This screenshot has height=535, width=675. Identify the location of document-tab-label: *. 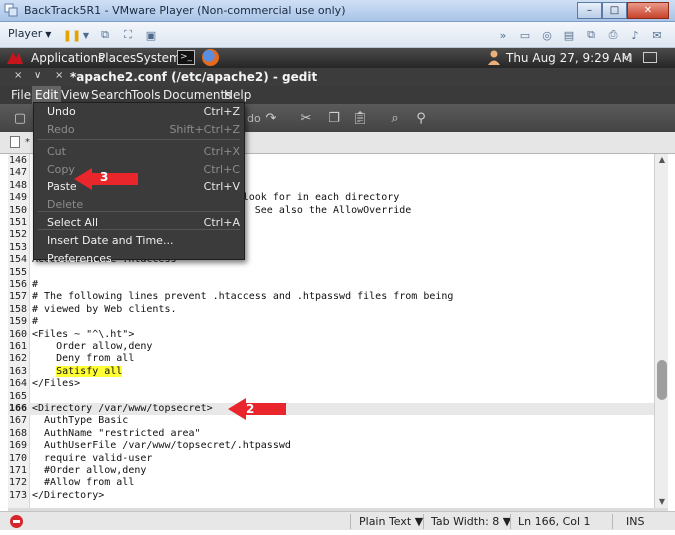
(27, 142).